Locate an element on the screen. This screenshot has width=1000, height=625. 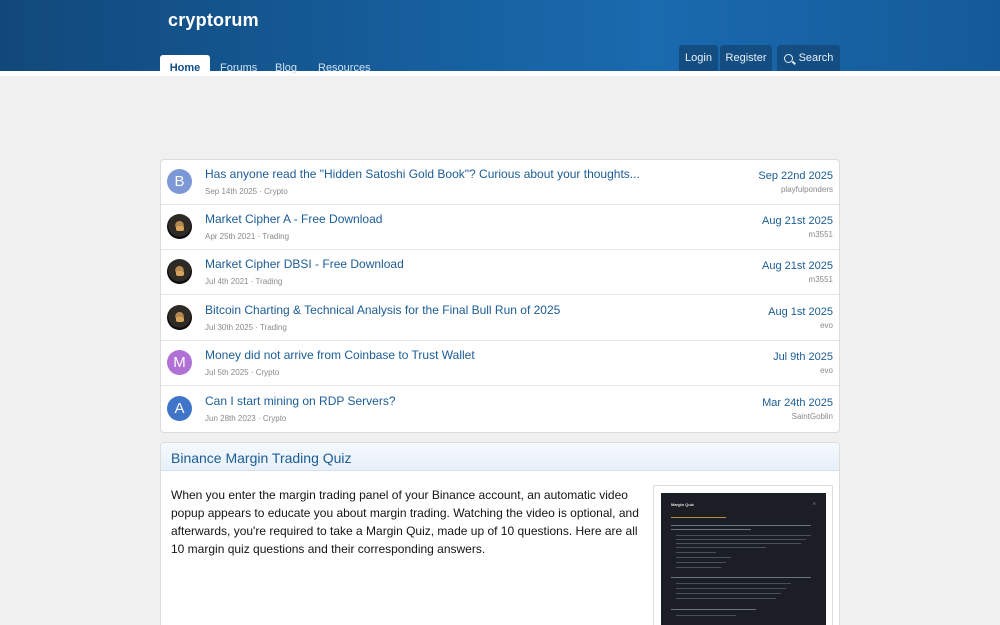
quiz-screenshot-title: Margin Quiz is located at coordinates (682, 504).